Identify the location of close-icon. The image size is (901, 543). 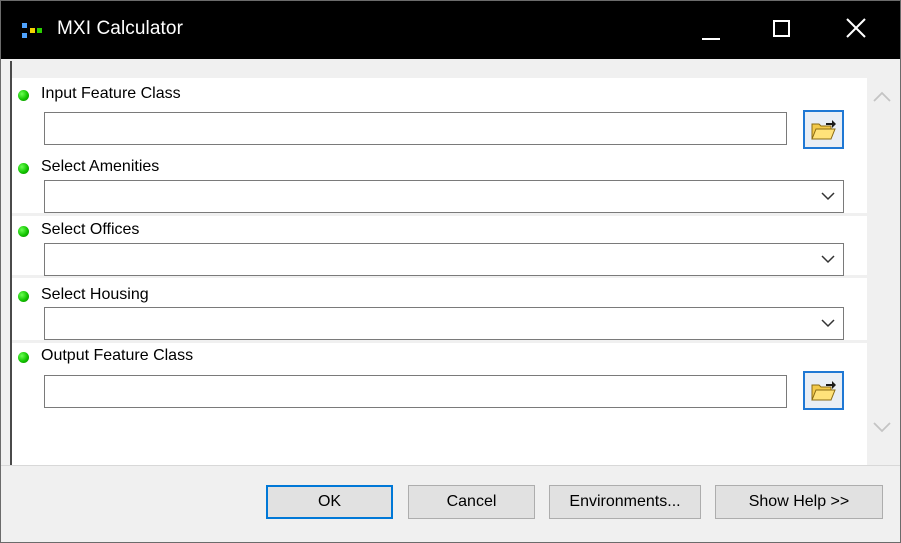
(856, 28).